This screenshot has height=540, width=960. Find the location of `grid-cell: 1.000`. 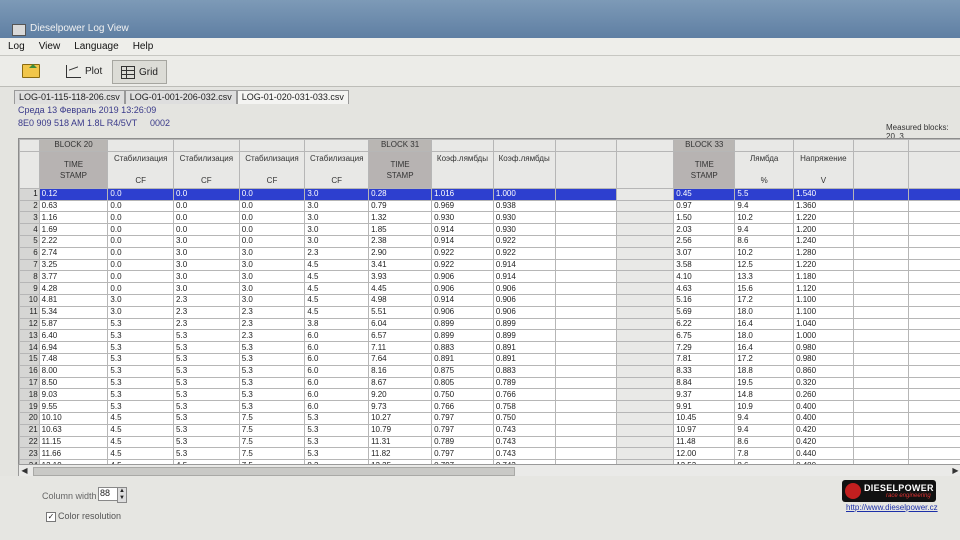

grid-cell: 1.000 is located at coordinates (823, 336).